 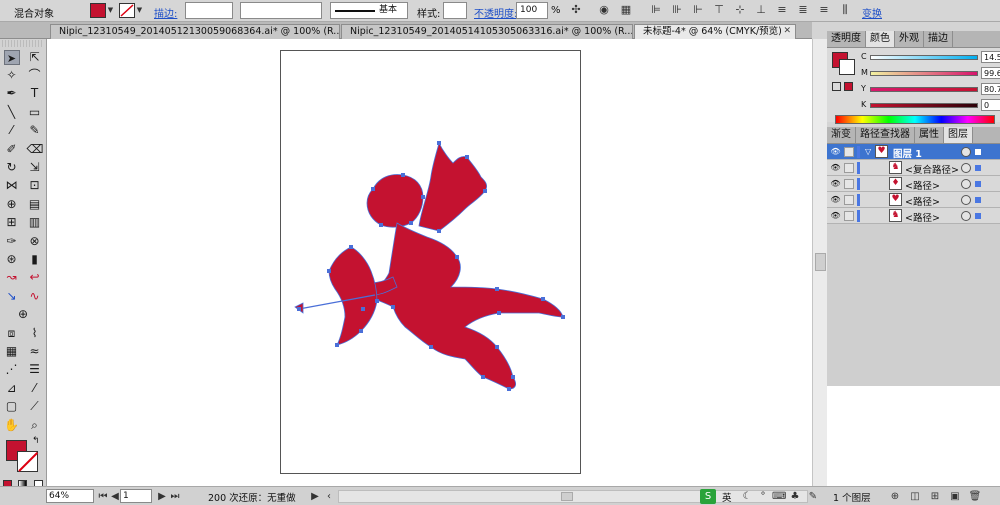 I want to click on pipette-icon: ⁄, so click(x=35, y=388).